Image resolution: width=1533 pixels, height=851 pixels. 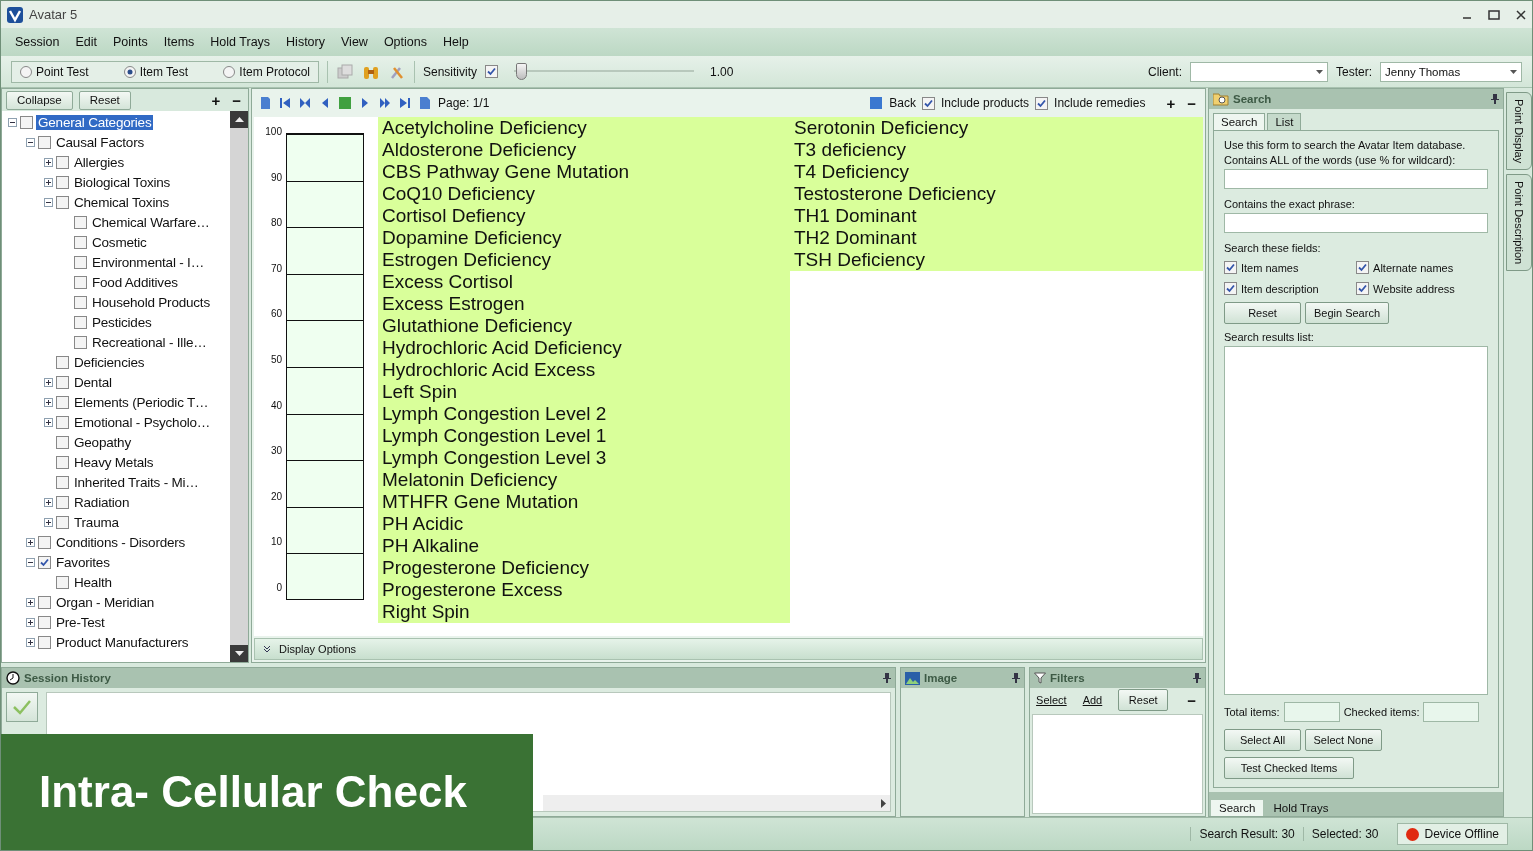 What do you see at coordinates (83, 562) in the screenshot?
I see `tree-item: Favorites` at bounding box center [83, 562].